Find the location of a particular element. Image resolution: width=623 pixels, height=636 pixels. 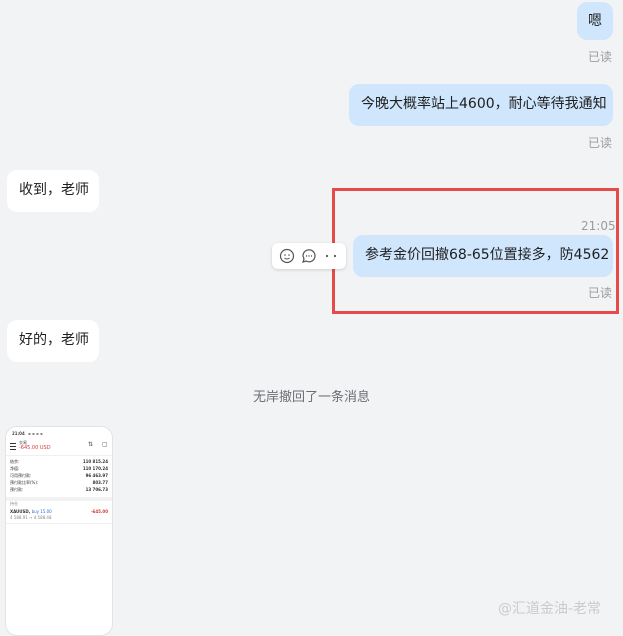

message-time: 21:05 is located at coordinates (598, 226).